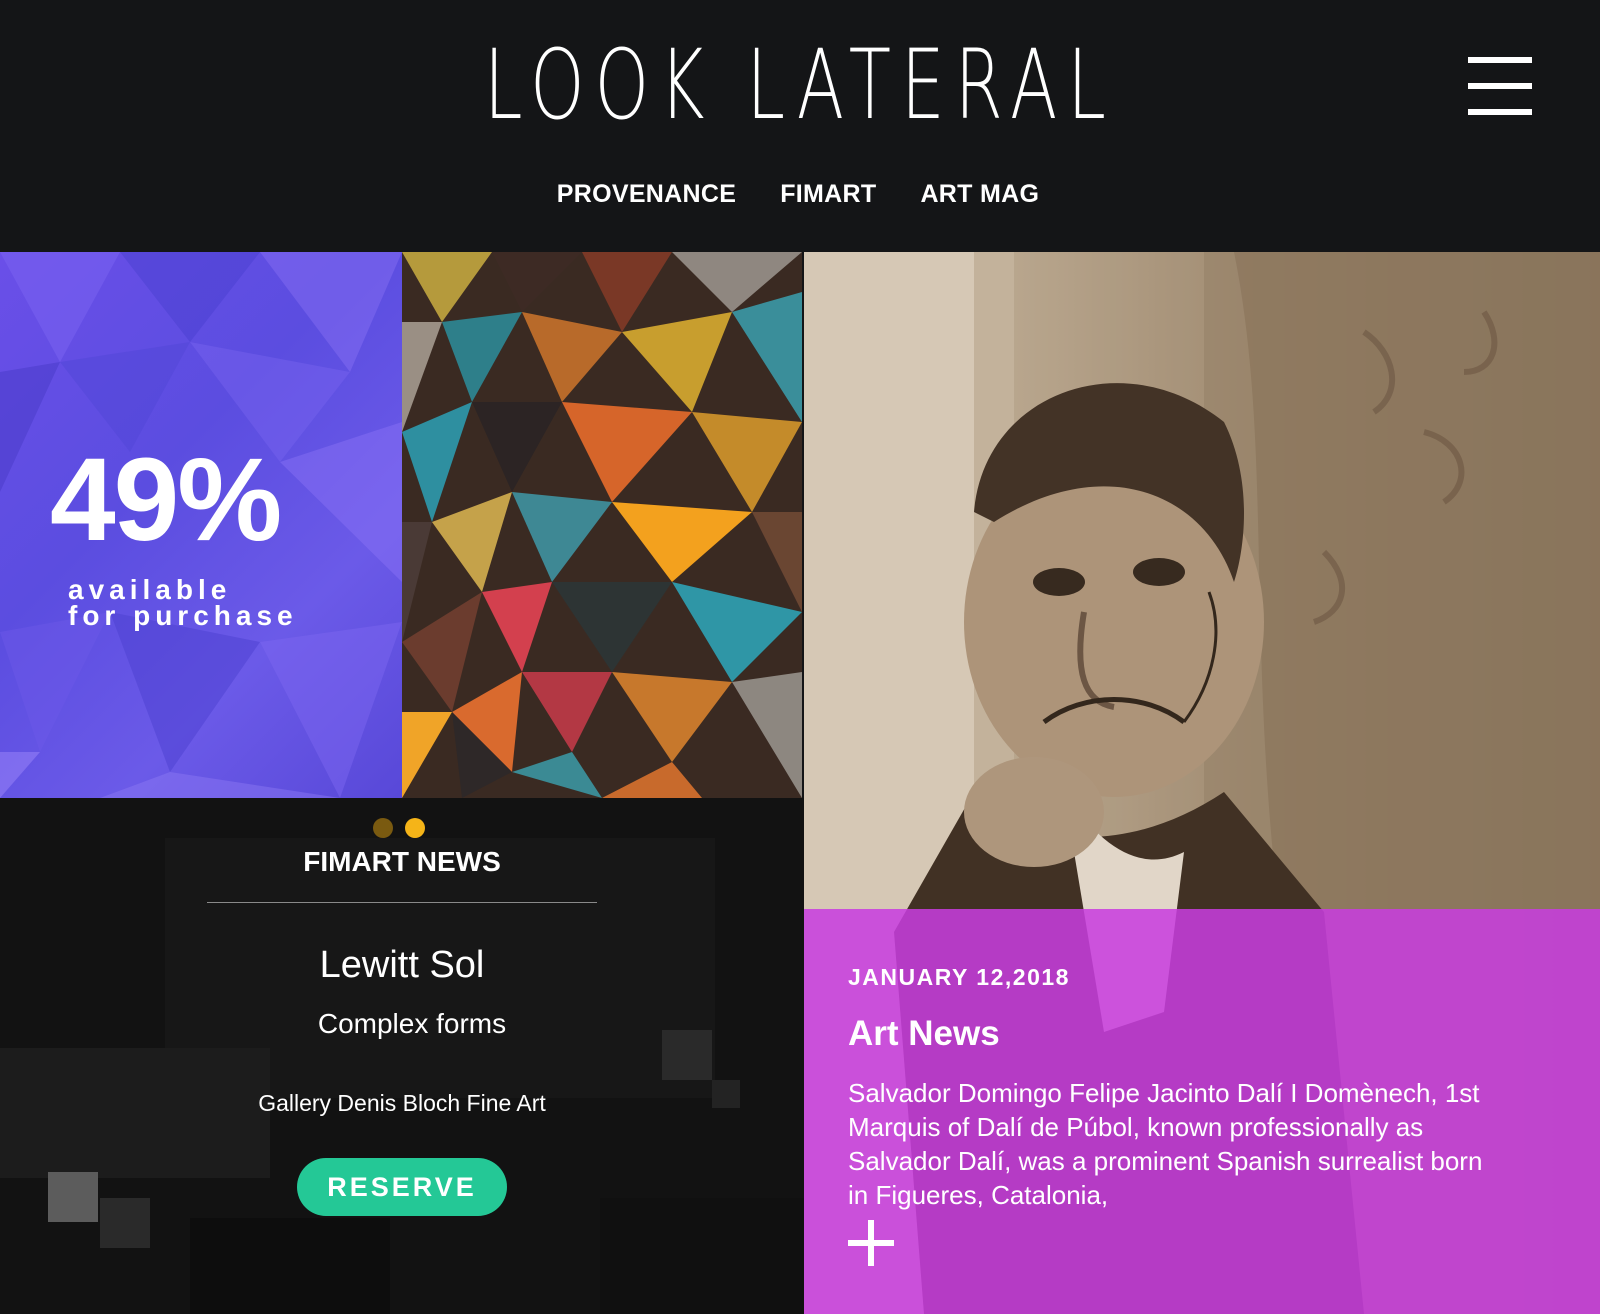 The image size is (1600, 1314). I want to click on availability-stat-tile: 49% available for purchase, so click(201, 525).